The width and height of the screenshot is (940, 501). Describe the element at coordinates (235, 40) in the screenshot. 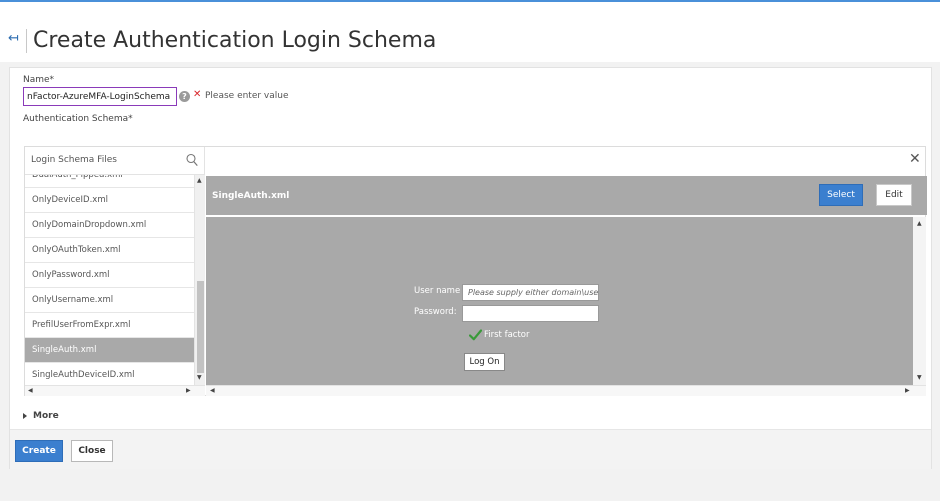

I see `page-title: Create Authentication Login Schema` at that location.